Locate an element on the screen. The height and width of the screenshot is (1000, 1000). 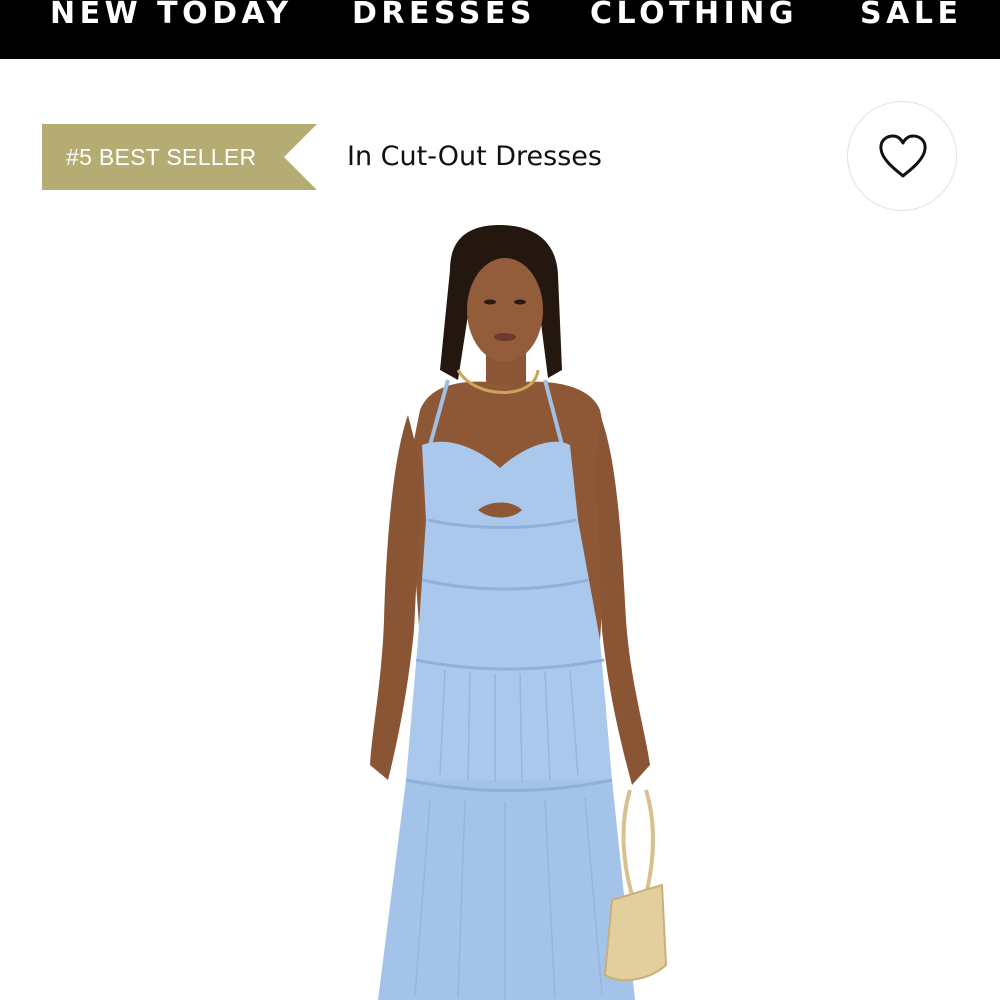
nav-sale: SALE is located at coordinates (911, 17).